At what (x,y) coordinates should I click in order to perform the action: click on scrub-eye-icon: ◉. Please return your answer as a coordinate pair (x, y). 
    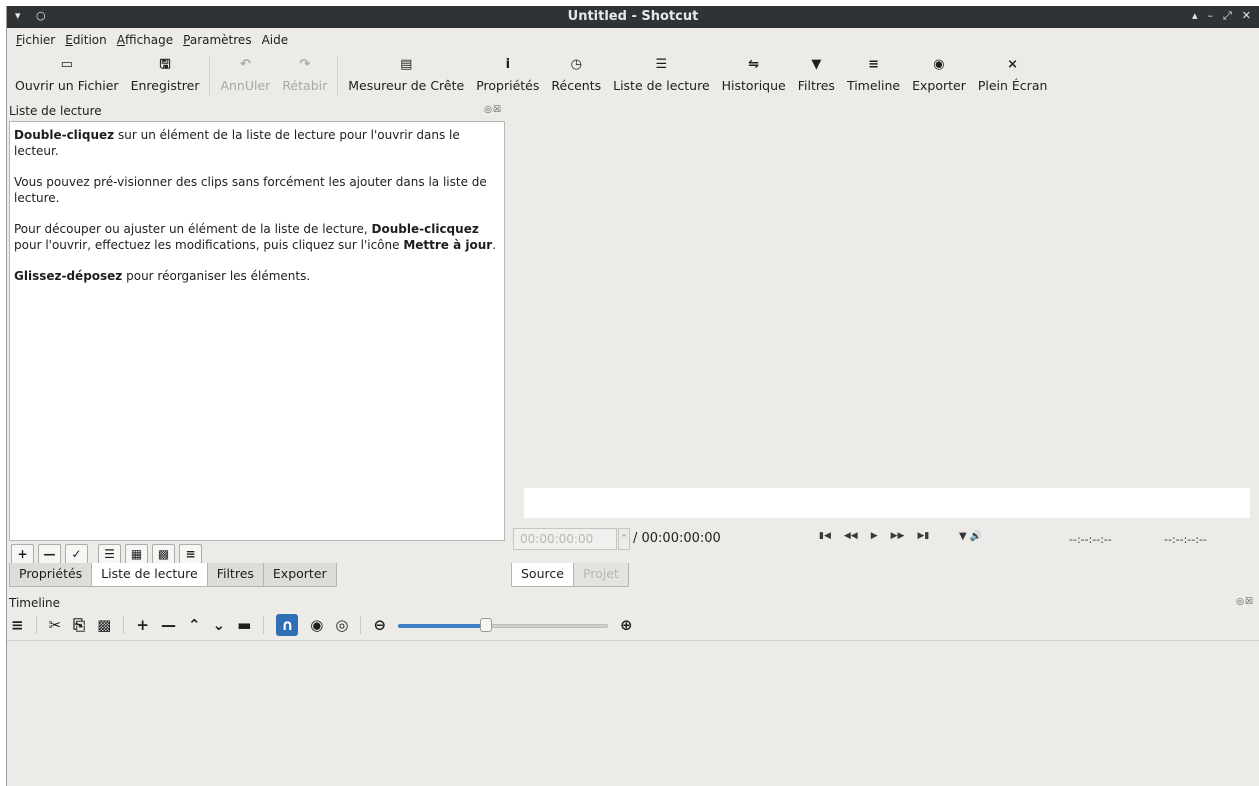
    Looking at the image, I should click on (316, 625).